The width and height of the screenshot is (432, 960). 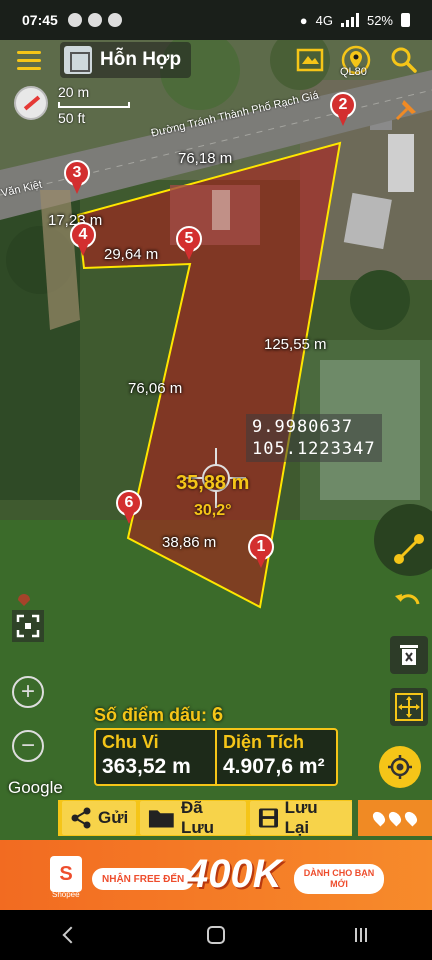 I want to click on ad-amount: 400K, so click(x=234, y=874).